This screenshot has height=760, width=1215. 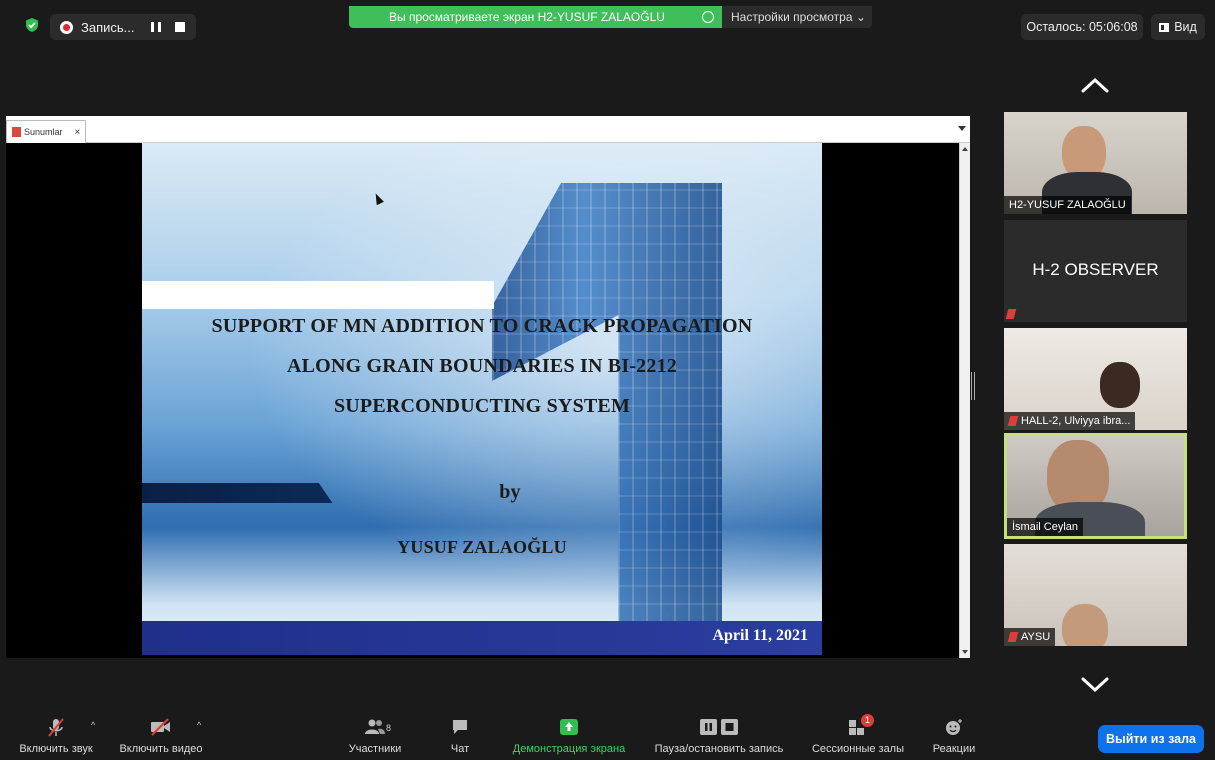 What do you see at coordinates (858, 735) in the screenshot?
I see `breakout-rooms-button: 1 Сессионные залы` at bounding box center [858, 735].